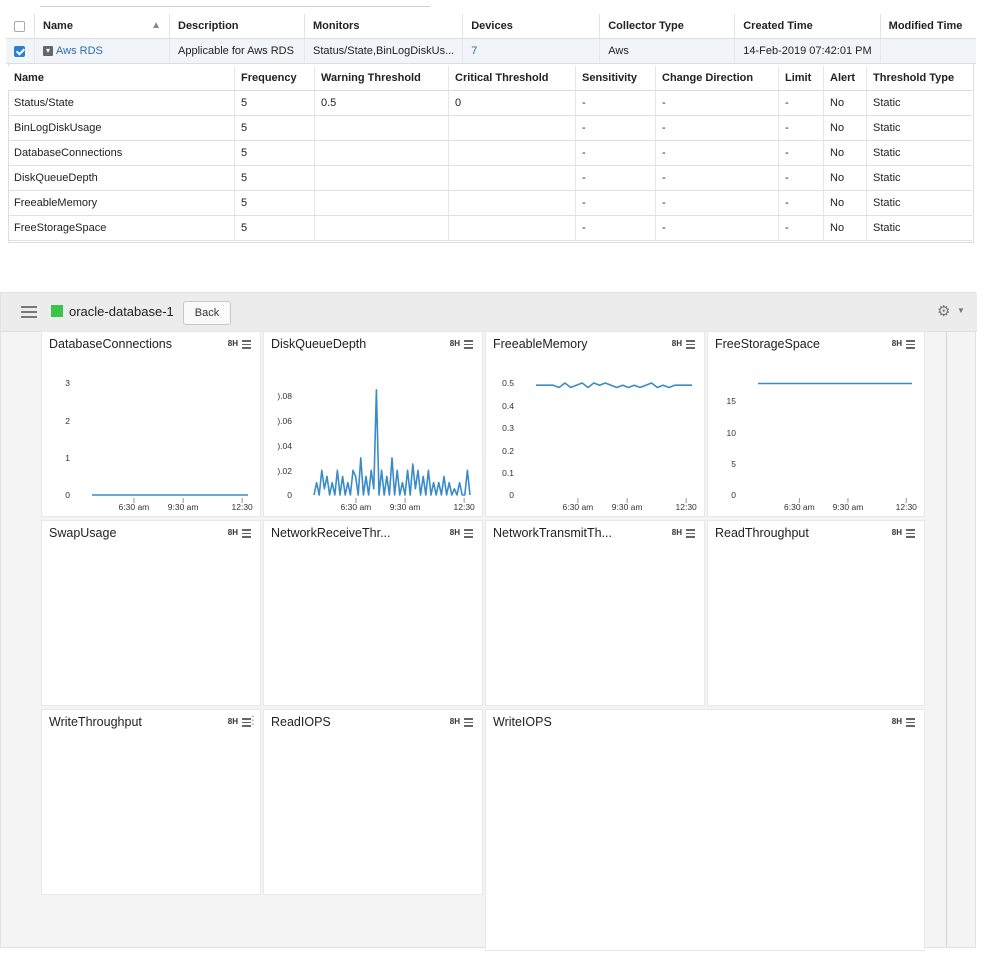 The image size is (990, 956). What do you see at coordinates (159, 445) in the screenshot?
I see `chart-svg: 0 1 2 3 6:30 am 9:30 am 12:30` at bounding box center [159, 445].